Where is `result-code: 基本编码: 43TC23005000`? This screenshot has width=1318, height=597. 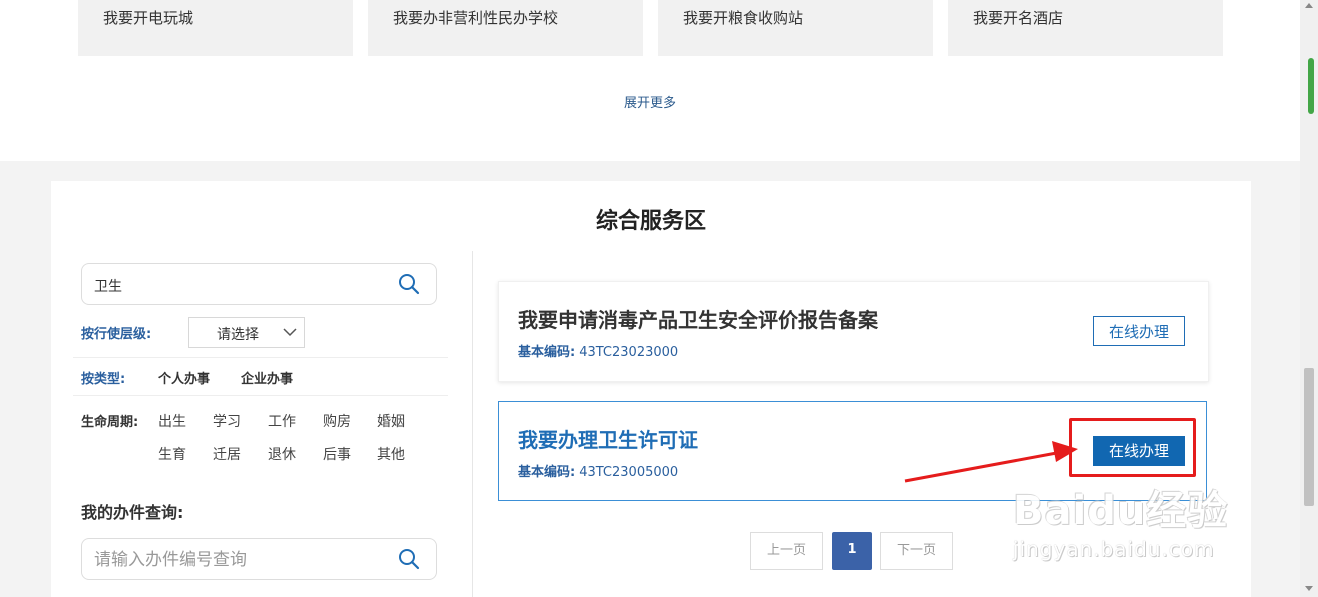 result-code: 基本编码: 43TC23005000 is located at coordinates (598, 470).